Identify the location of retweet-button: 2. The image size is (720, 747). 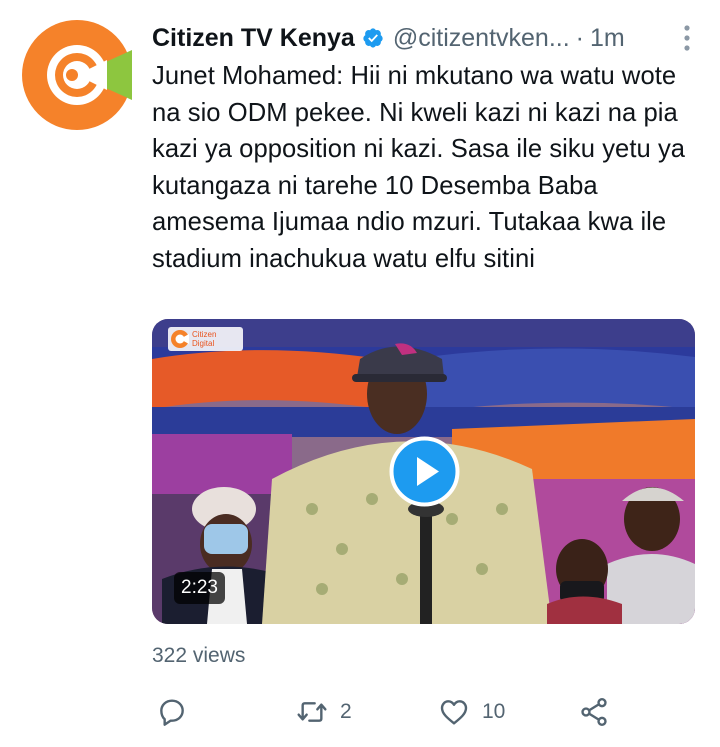
(324, 712).